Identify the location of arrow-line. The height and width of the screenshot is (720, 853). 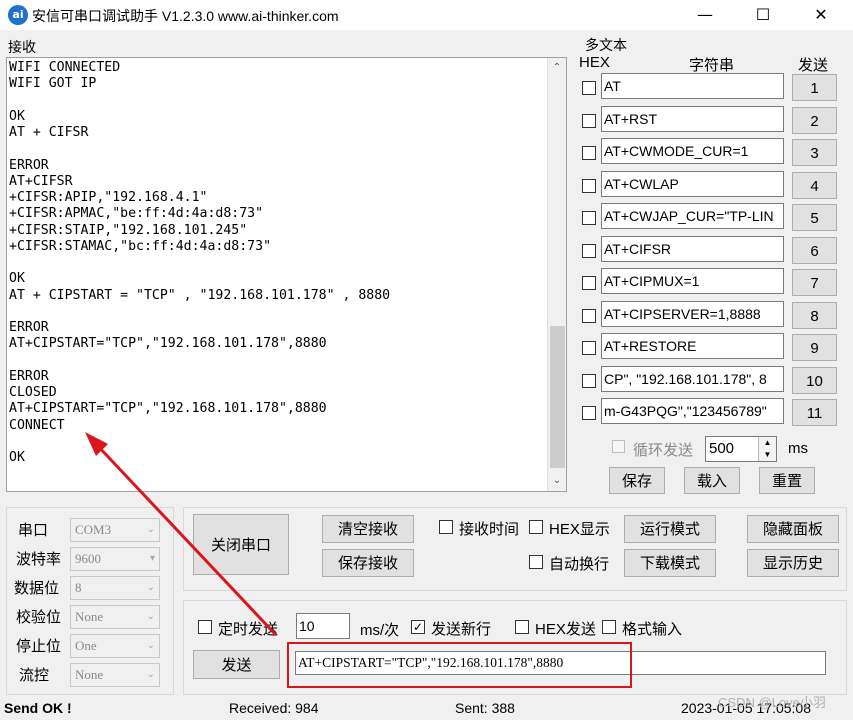
(186, 539).